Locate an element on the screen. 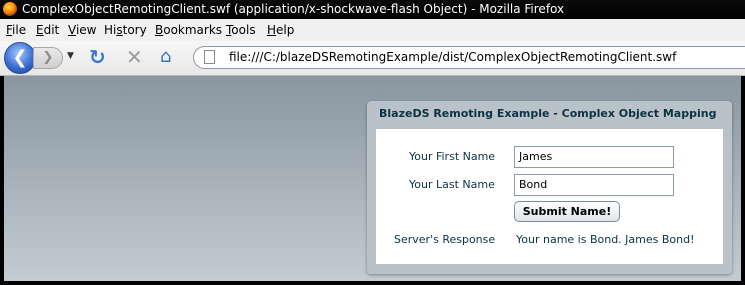 The height and width of the screenshot is (285, 745). firefox-icon is located at coordinates (10, 9).